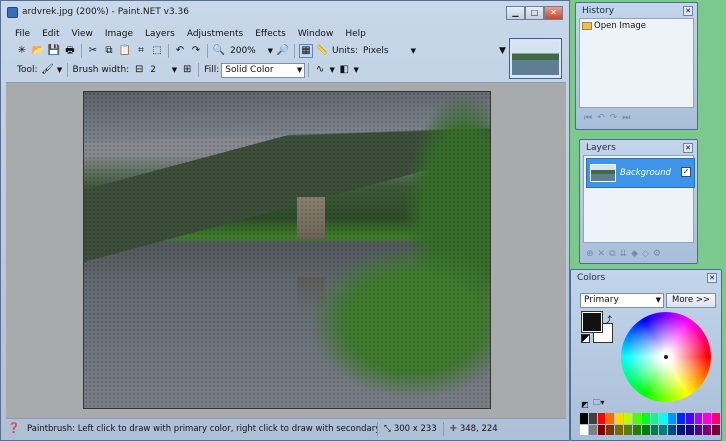 Image resolution: width=726 pixels, height=441 pixels. I want to click on cut-icon: ✂, so click(93, 51).